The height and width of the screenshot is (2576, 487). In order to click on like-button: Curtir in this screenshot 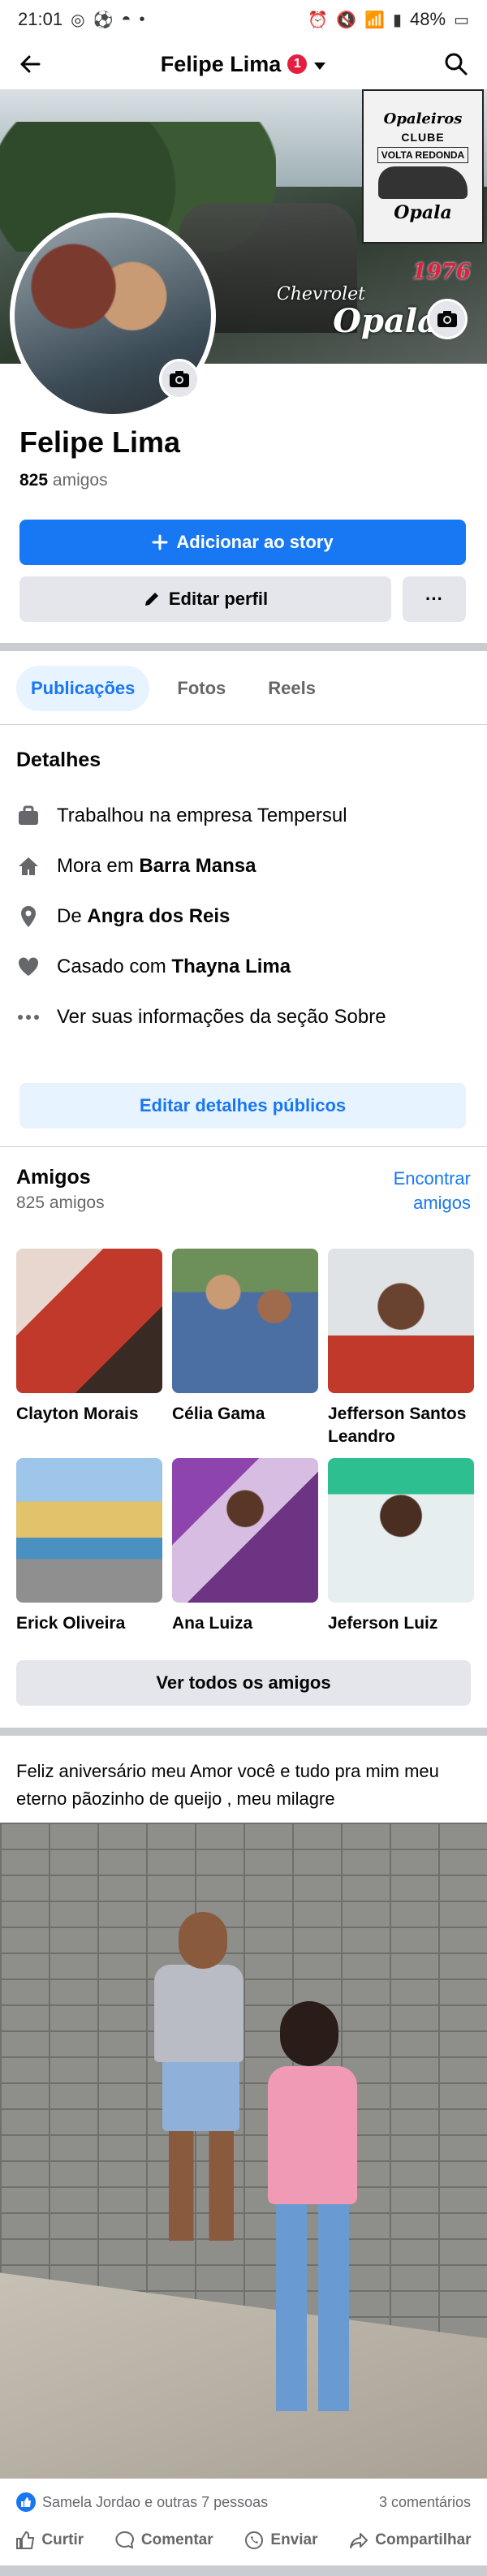, I will do `click(49, 2540)`.